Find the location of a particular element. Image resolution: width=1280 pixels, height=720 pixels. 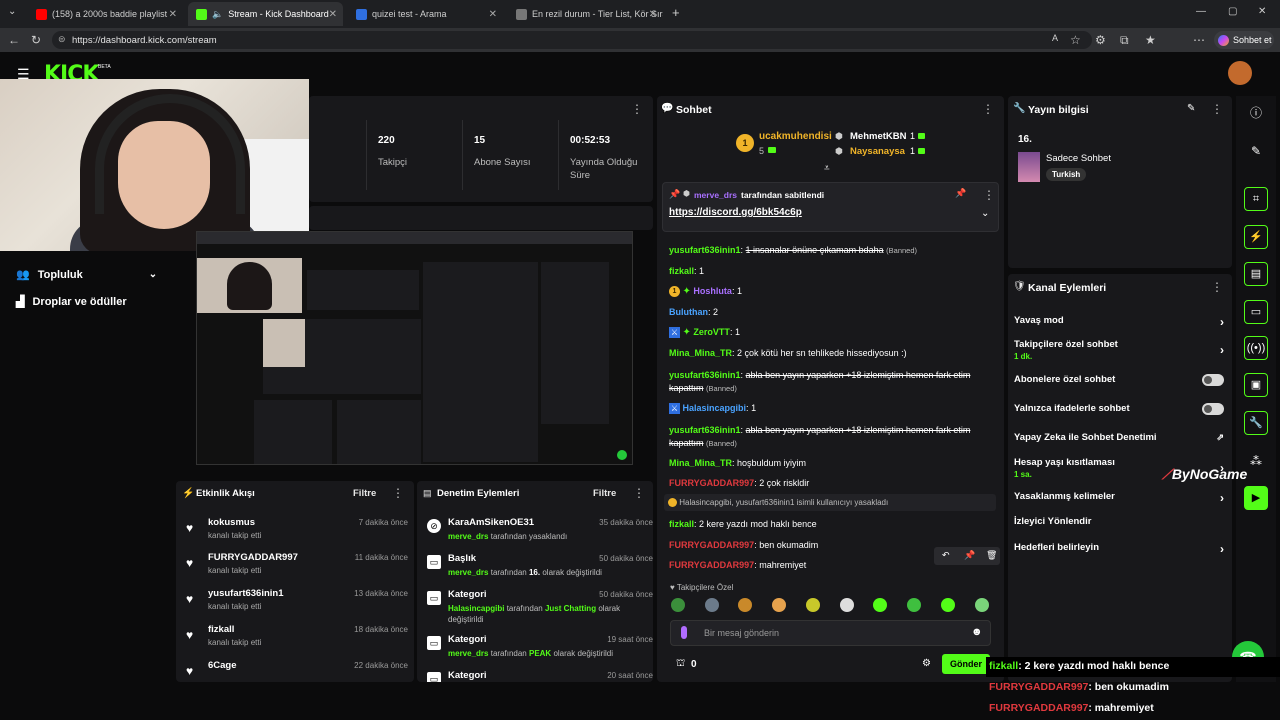

url-input: ⊜ https://dashboard.kick.com/stream is located at coordinates (572, 40).